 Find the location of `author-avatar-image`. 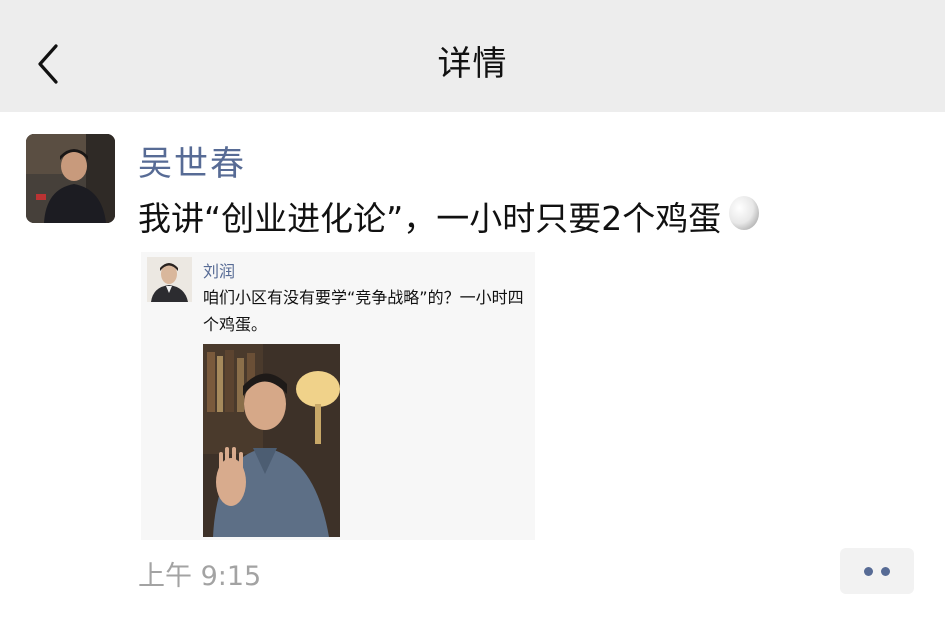

author-avatar-image is located at coordinates (70, 178).